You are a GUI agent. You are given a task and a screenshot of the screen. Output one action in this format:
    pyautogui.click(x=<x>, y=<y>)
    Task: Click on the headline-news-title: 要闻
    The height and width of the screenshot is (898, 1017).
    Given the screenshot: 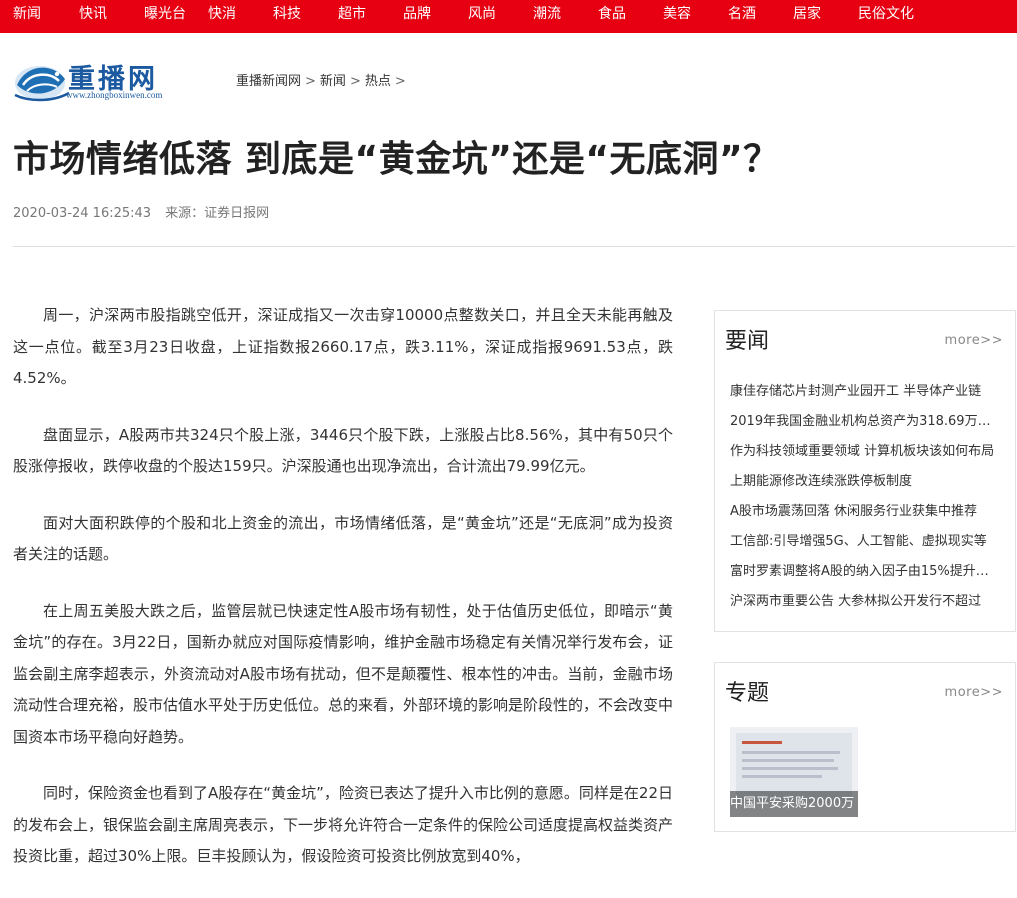 What is the action you would take?
    pyautogui.click(x=747, y=341)
    